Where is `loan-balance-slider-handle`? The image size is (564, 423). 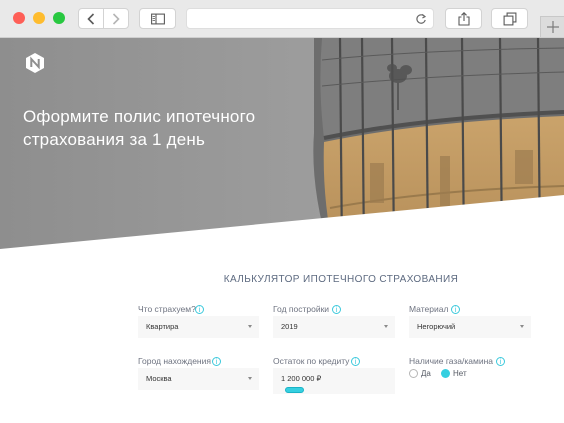 loan-balance-slider-handle is located at coordinates (294, 390).